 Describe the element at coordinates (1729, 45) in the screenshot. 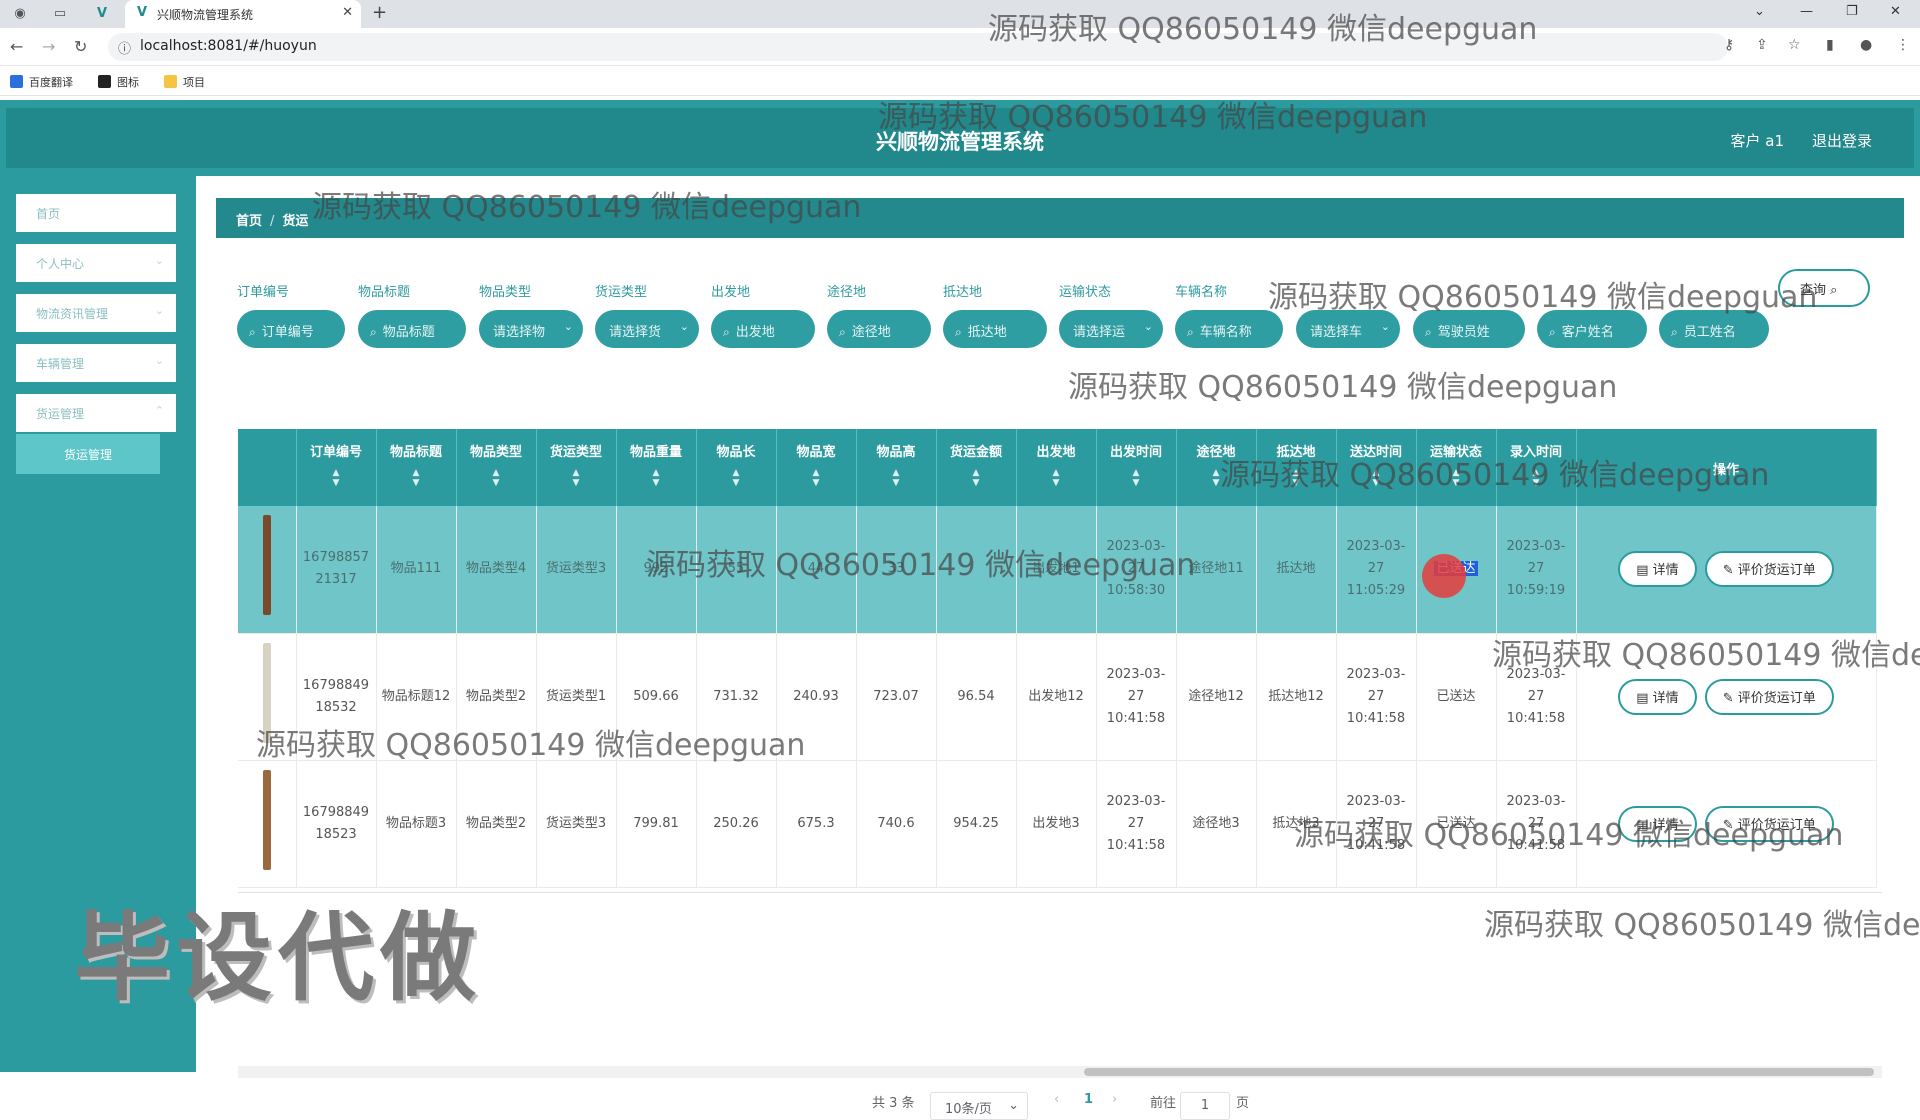

I see `key-icon: ⚷` at that location.